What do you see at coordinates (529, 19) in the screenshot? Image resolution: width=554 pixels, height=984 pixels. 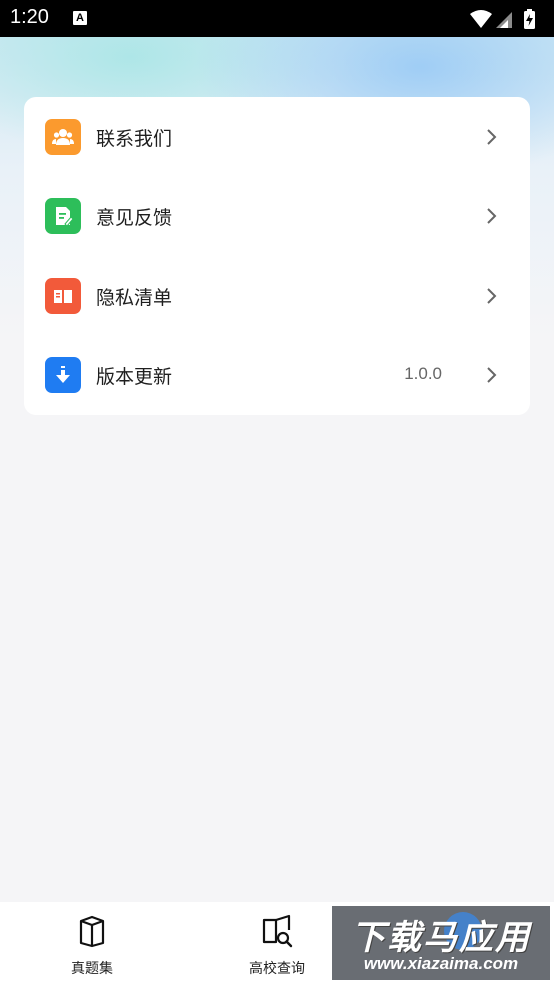 I see `battery-charging-icon` at bounding box center [529, 19].